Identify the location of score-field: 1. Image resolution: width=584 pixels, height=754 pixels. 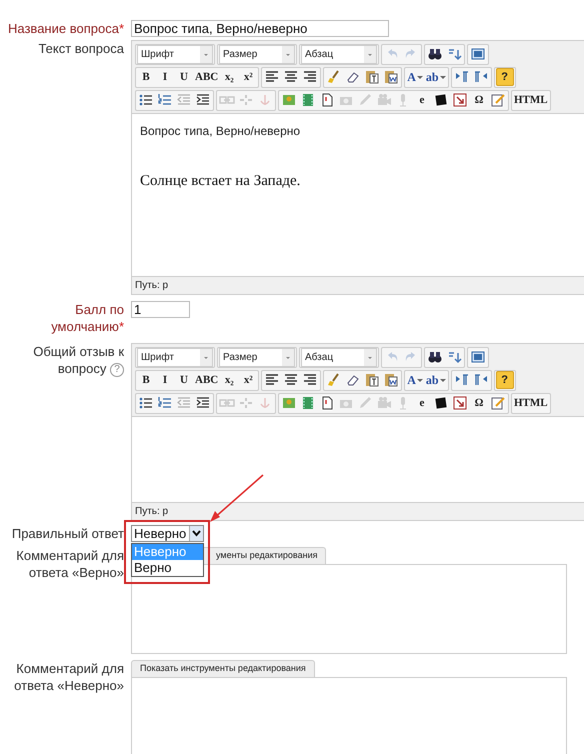
(160, 309).